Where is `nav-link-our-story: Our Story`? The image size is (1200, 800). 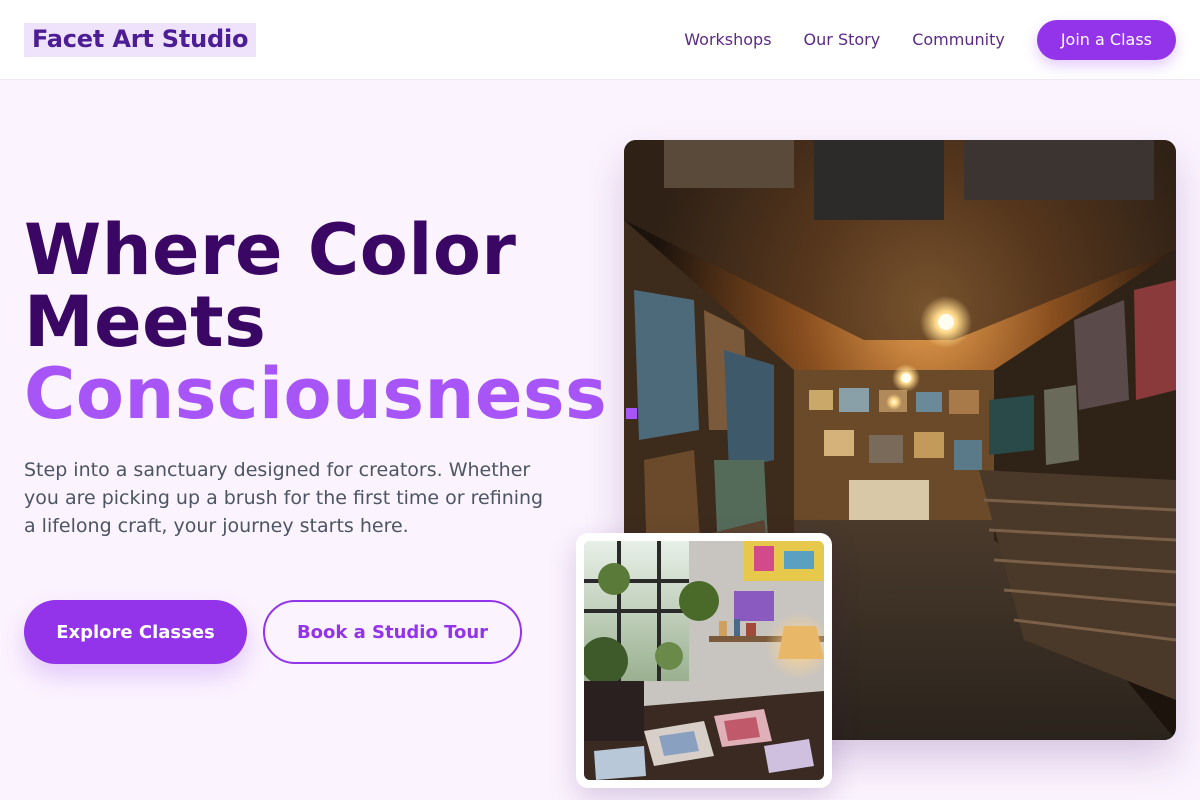 nav-link-our-story: Our Story is located at coordinates (842, 39).